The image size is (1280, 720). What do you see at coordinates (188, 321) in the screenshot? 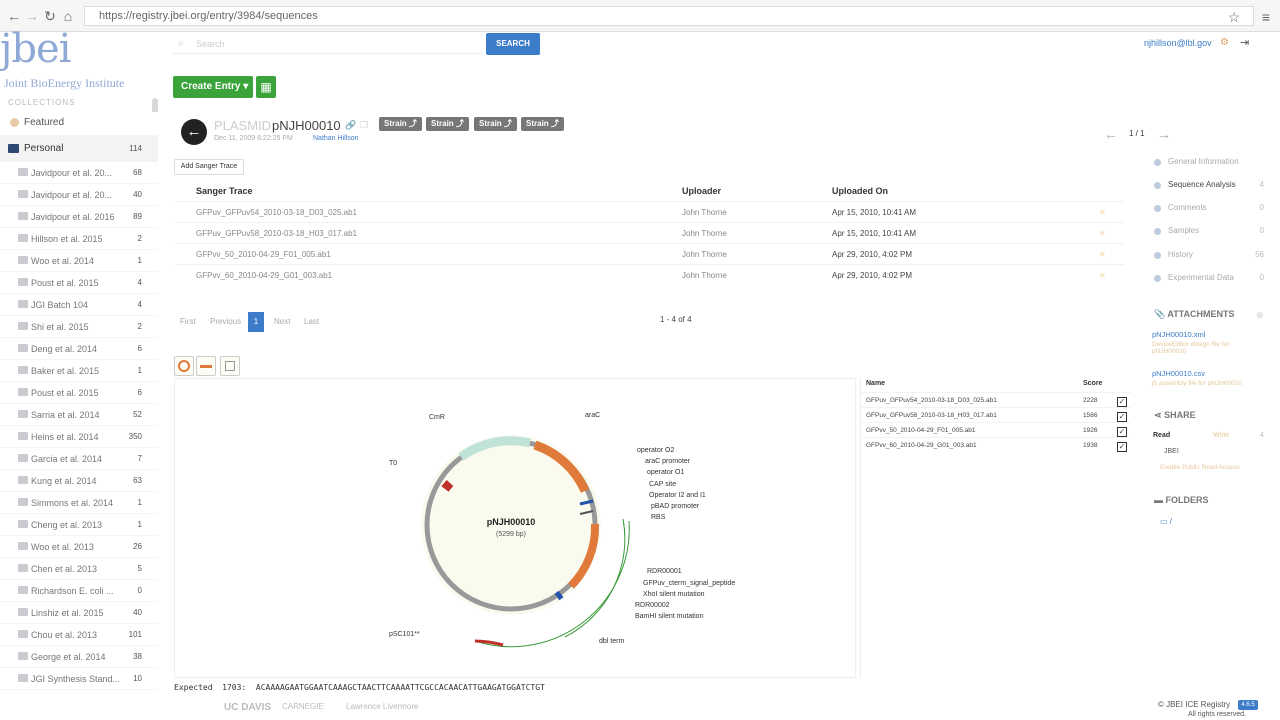
I see `first-page-link: First` at bounding box center [188, 321].